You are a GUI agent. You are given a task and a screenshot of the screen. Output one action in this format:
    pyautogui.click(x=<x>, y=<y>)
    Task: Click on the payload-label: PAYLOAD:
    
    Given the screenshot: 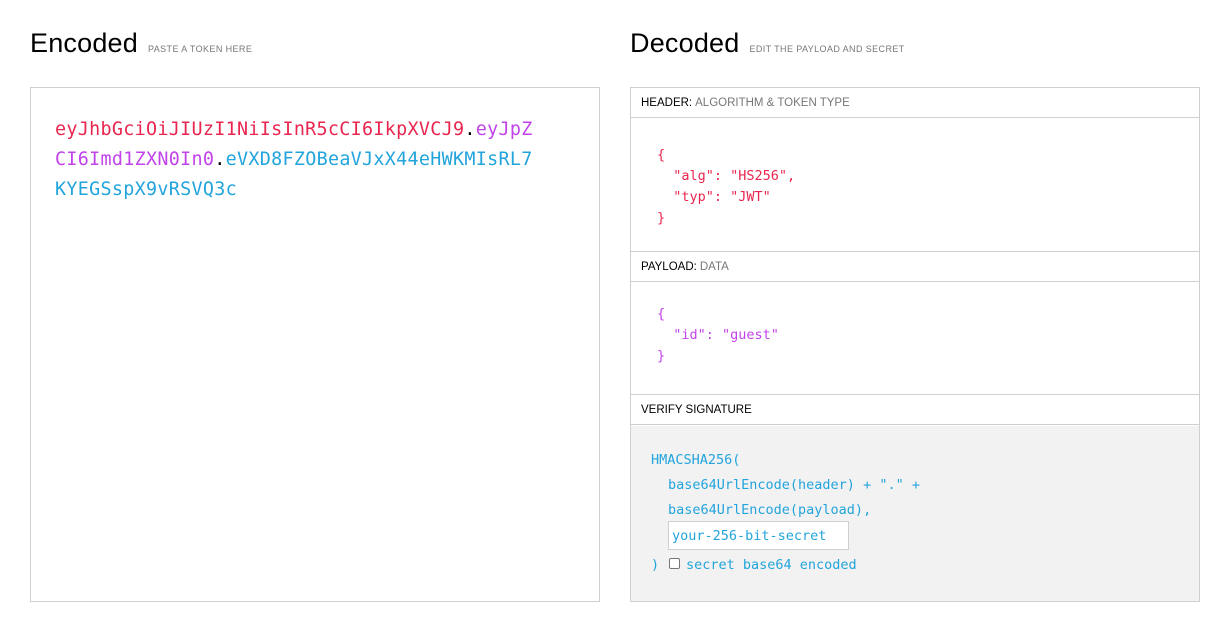 What is the action you would take?
    pyautogui.click(x=669, y=267)
    